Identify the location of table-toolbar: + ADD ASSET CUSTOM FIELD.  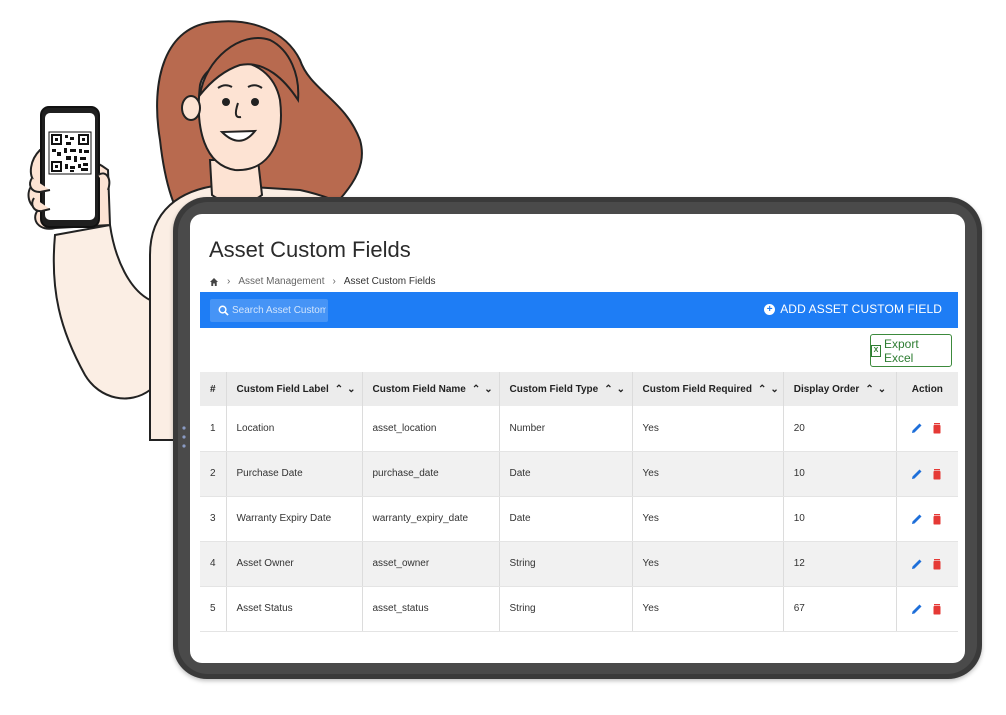
(579, 310).